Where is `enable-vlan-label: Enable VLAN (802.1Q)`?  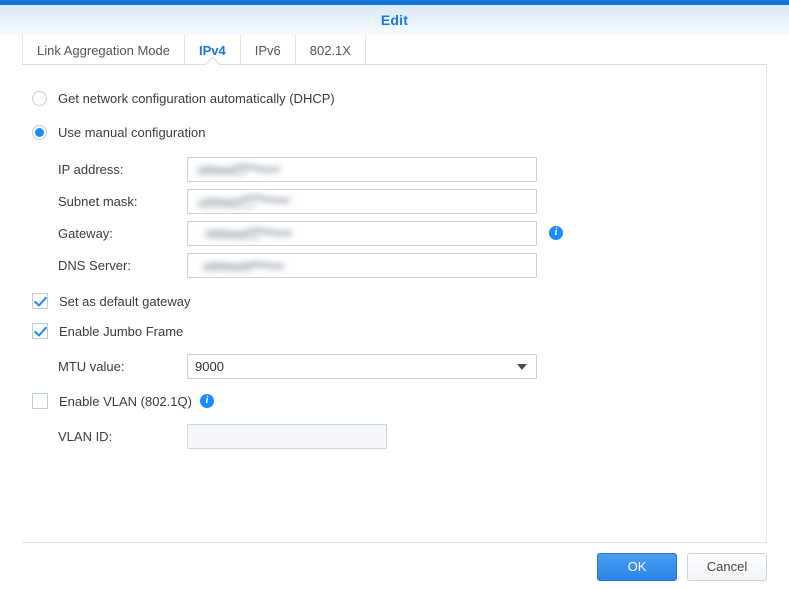
enable-vlan-label: Enable VLAN (802.1Q) is located at coordinates (125, 401).